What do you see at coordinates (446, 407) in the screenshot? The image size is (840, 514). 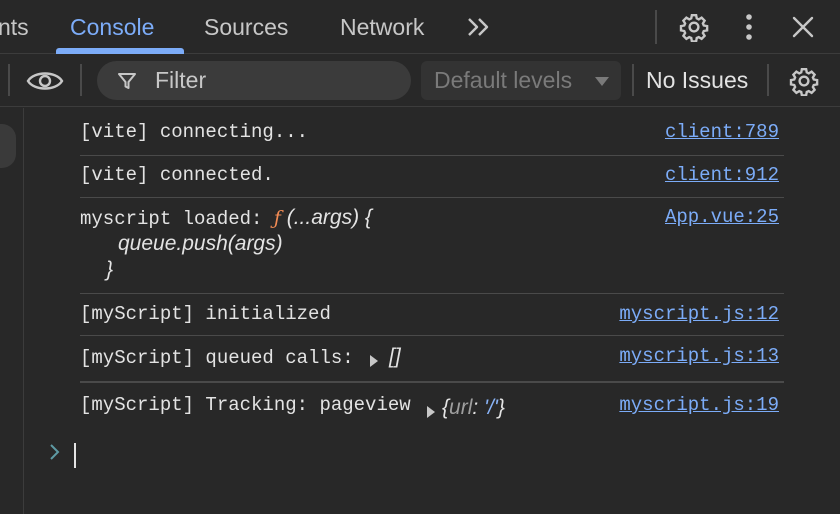 I see `object-open-brace: {` at bounding box center [446, 407].